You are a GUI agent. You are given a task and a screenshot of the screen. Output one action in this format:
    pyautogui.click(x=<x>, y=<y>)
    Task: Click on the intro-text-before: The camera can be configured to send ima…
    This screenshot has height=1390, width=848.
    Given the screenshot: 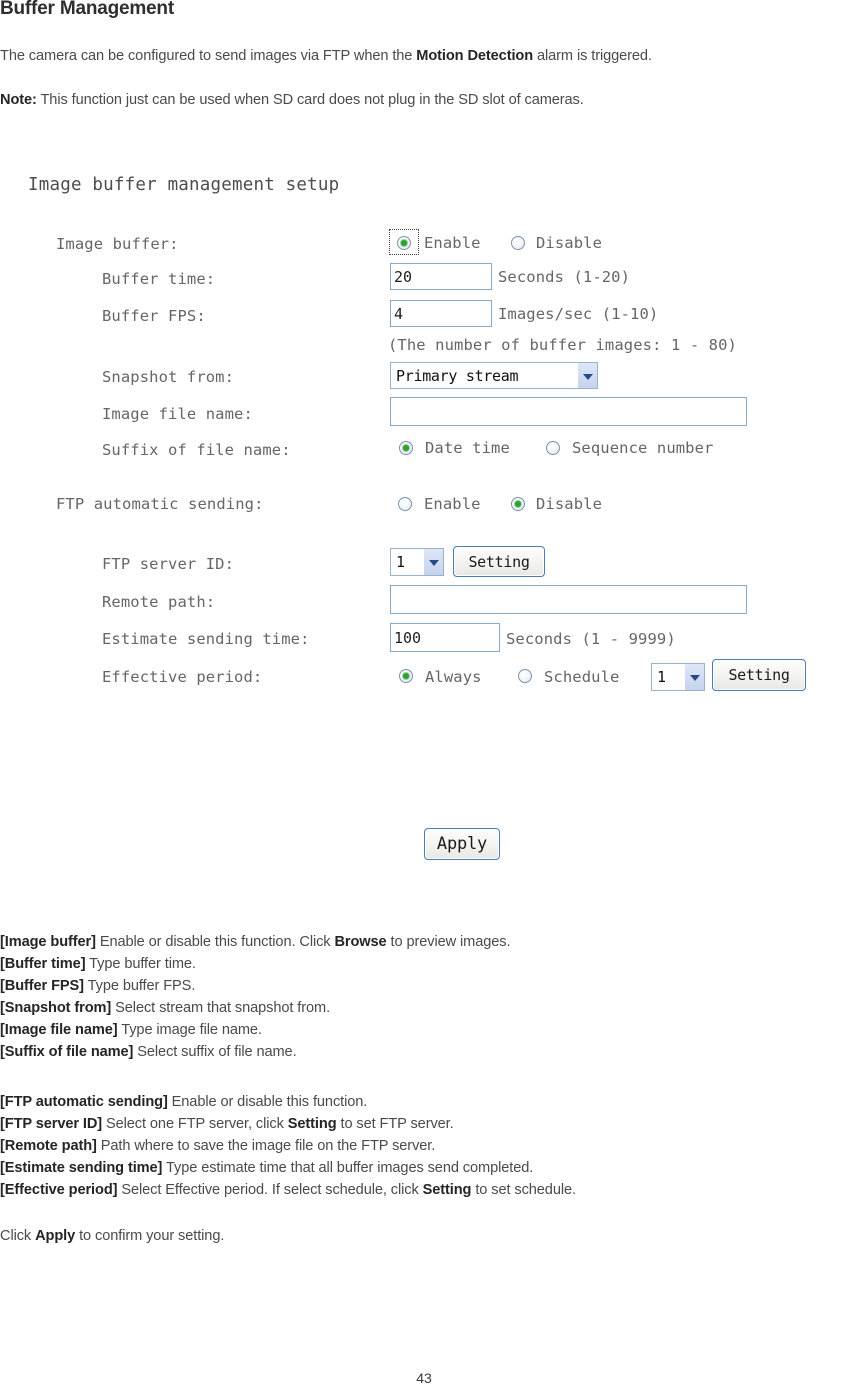 What is the action you would take?
    pyautogui.click(x=208, y=56)
    